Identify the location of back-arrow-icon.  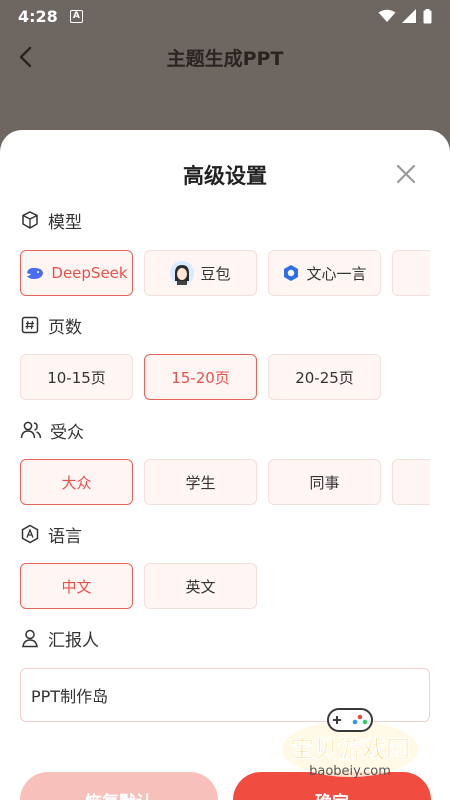
(25, 57).